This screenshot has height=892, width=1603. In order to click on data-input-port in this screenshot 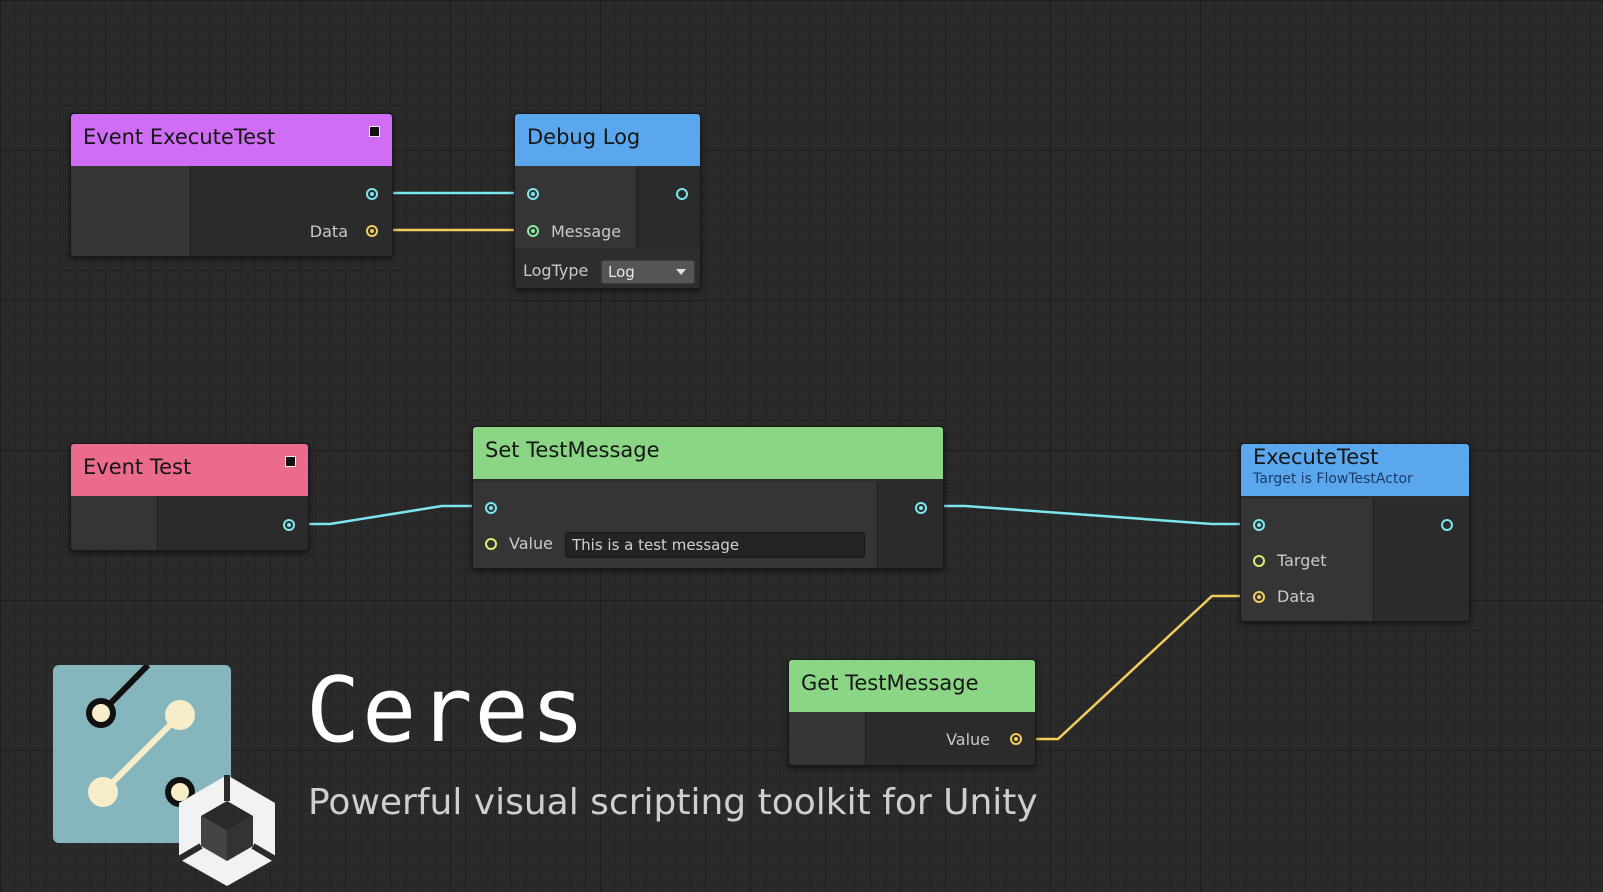, I will do `click(1259, 597)`.